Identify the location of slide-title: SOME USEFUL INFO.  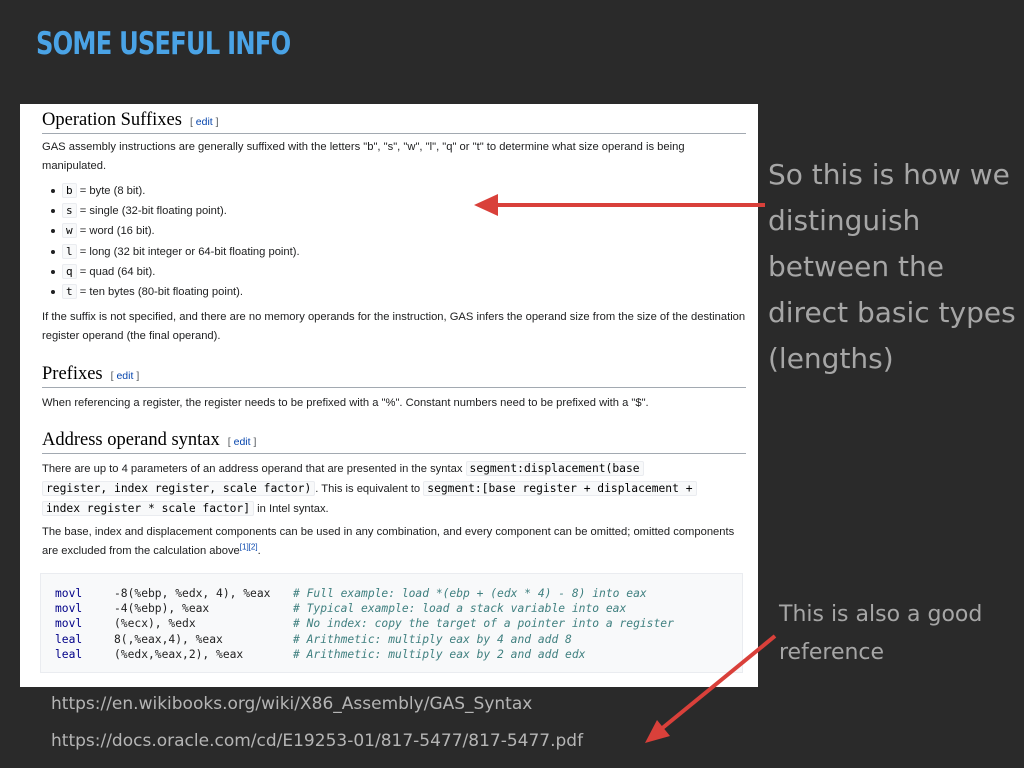
(163, 44).